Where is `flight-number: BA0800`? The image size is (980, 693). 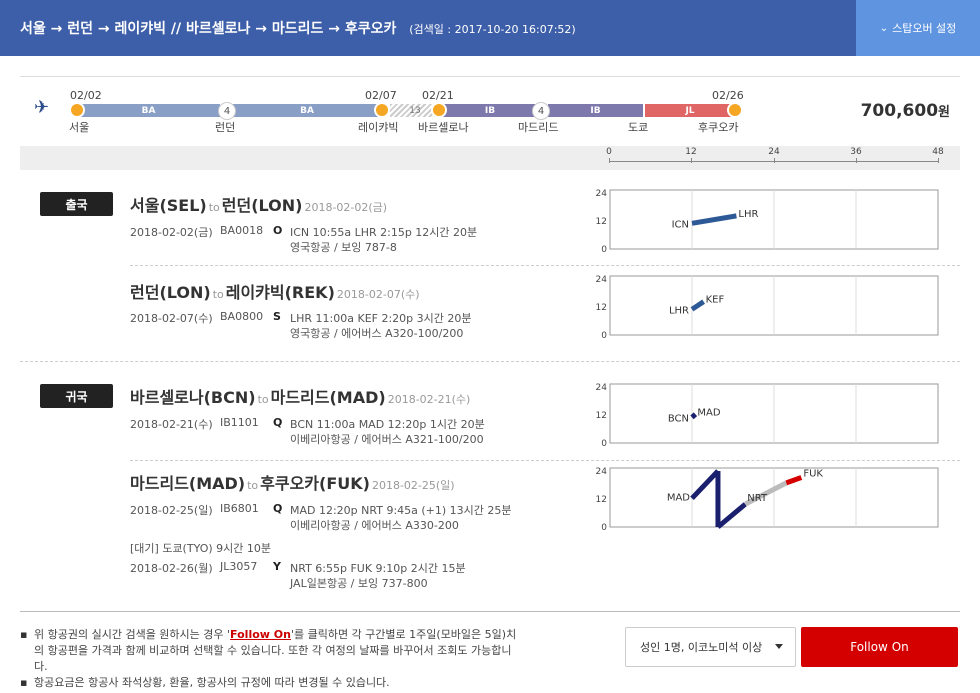 flight-number: BA0800 is located at coordinates (242, 316).